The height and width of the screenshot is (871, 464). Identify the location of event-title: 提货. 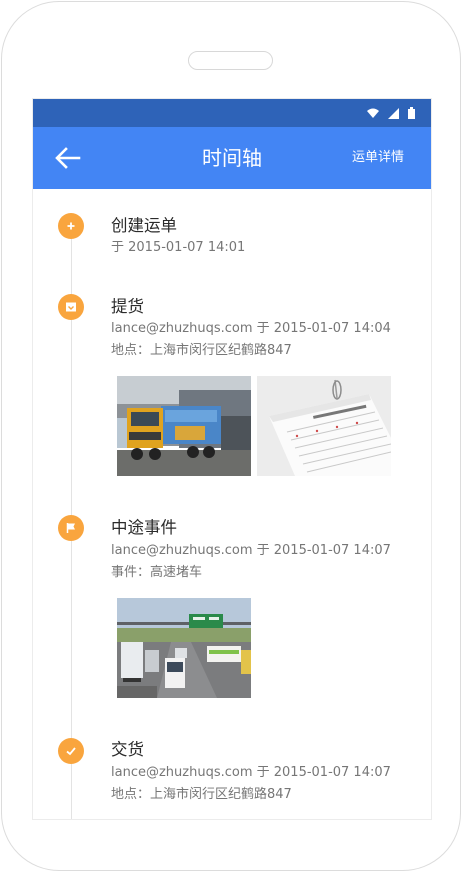
(127, 306).